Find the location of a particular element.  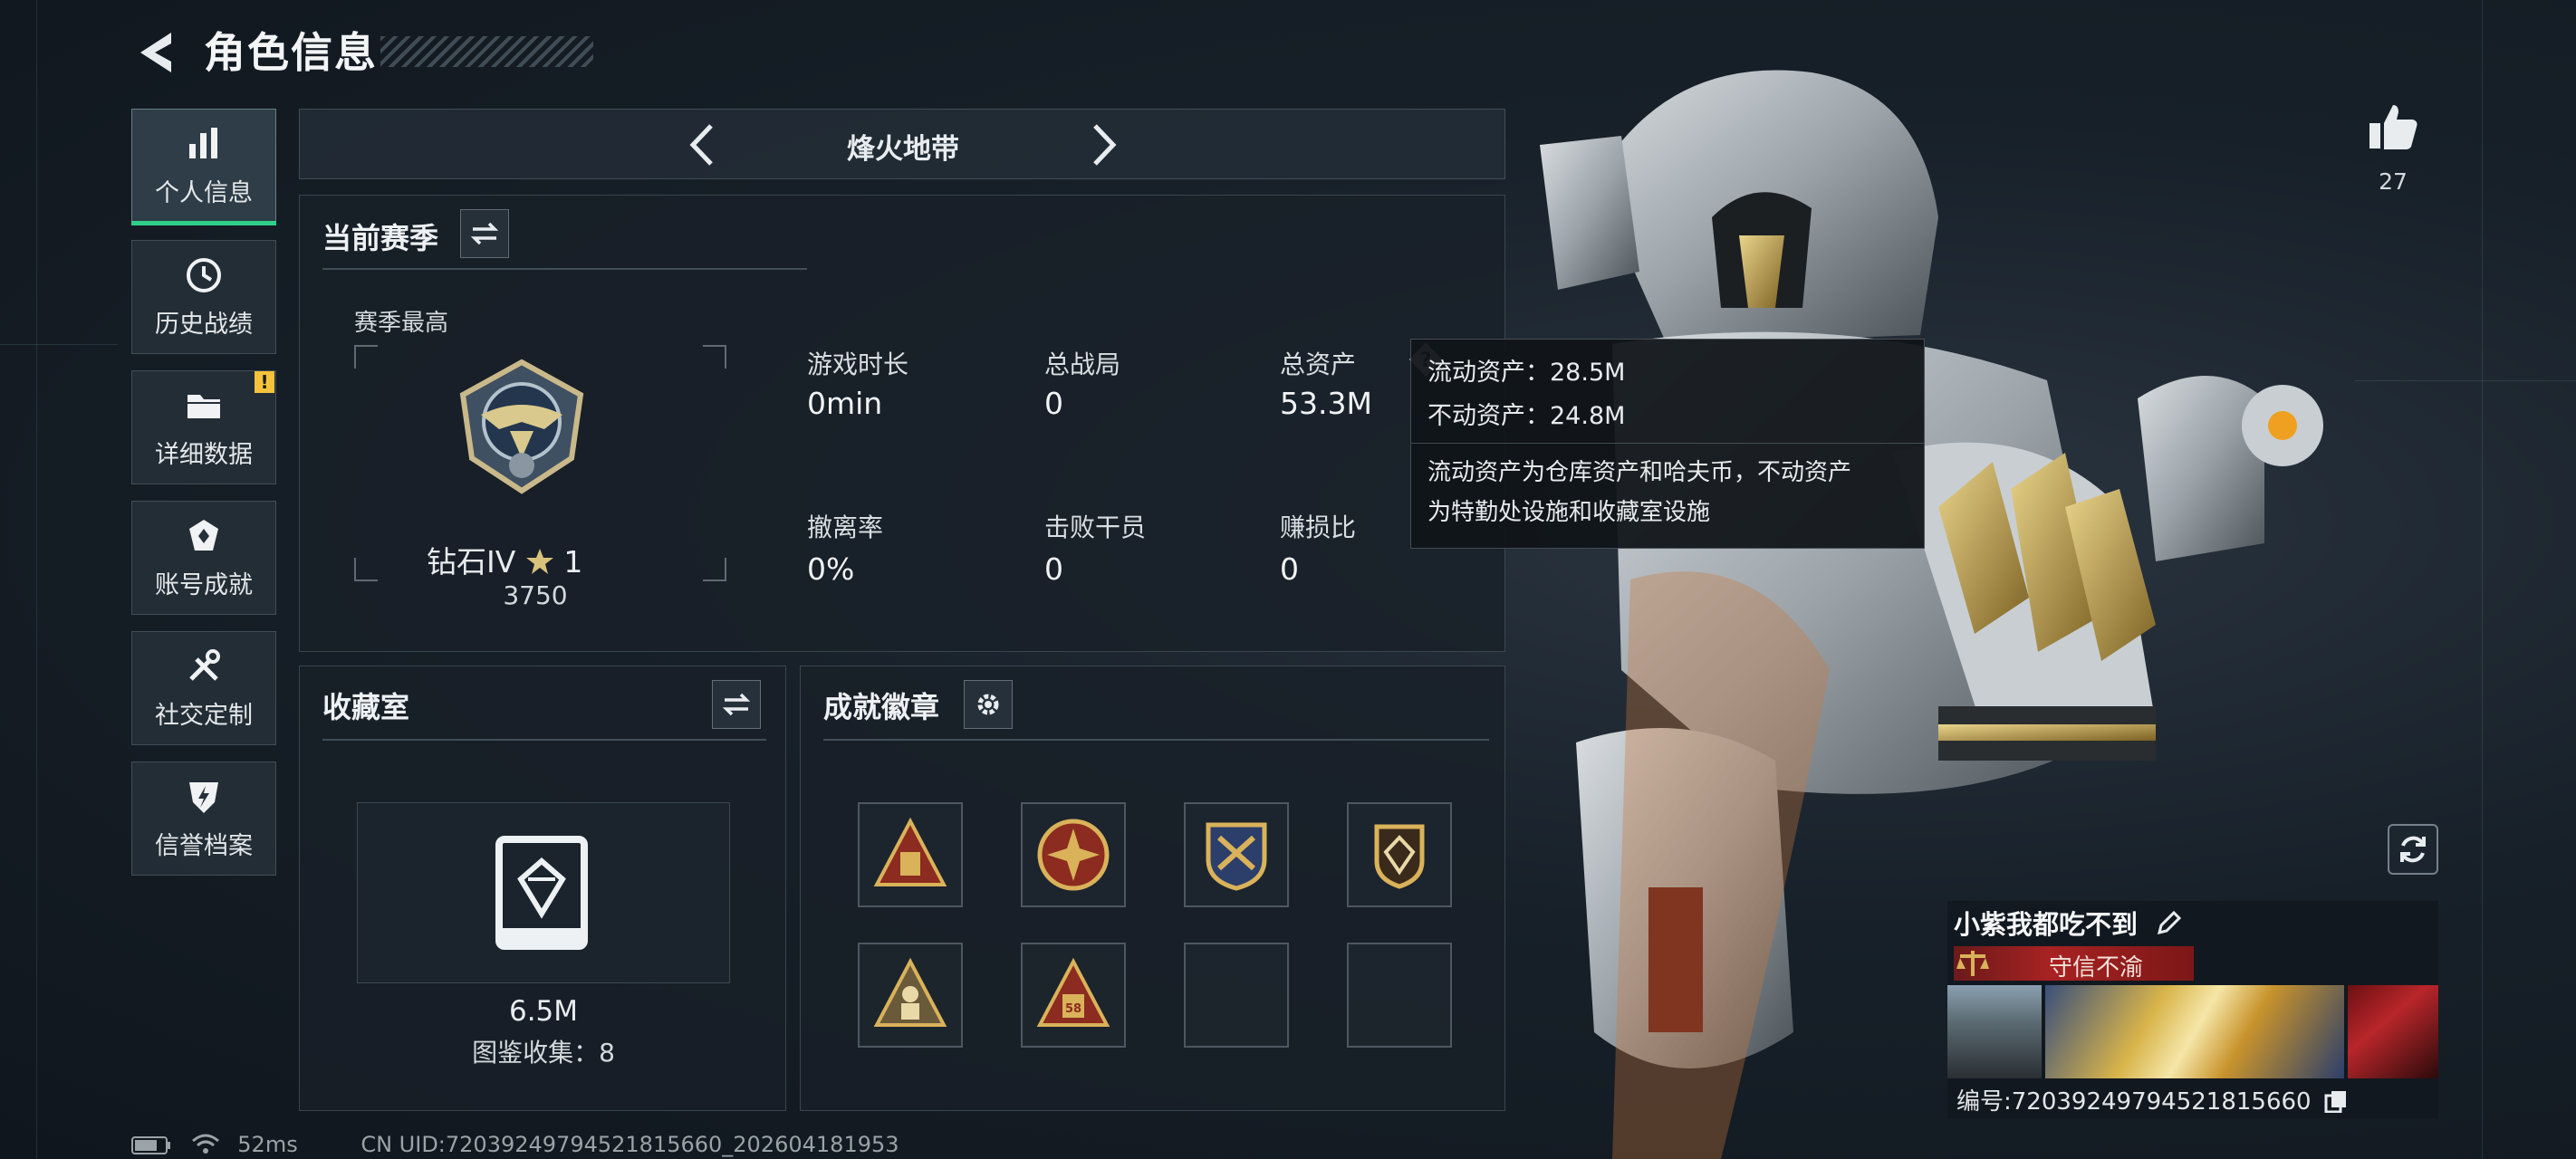

clock-icon is located at coordinates (204, 275).